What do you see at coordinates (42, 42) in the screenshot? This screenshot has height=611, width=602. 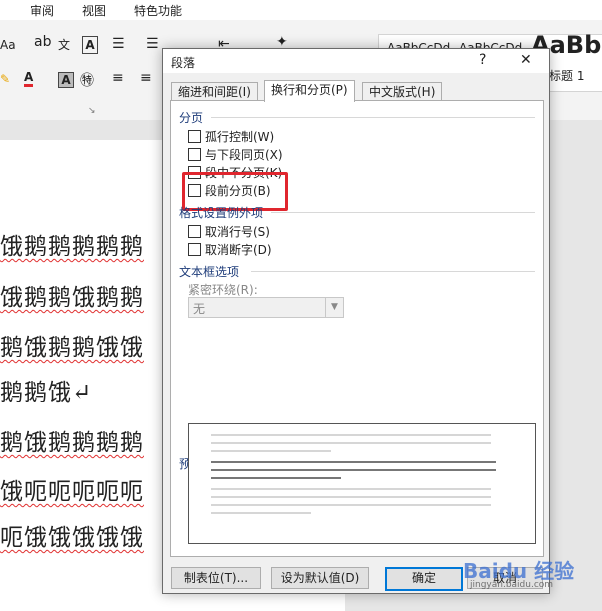 I see `spellcheck-icon: ab` at bounding box center [42, 42].